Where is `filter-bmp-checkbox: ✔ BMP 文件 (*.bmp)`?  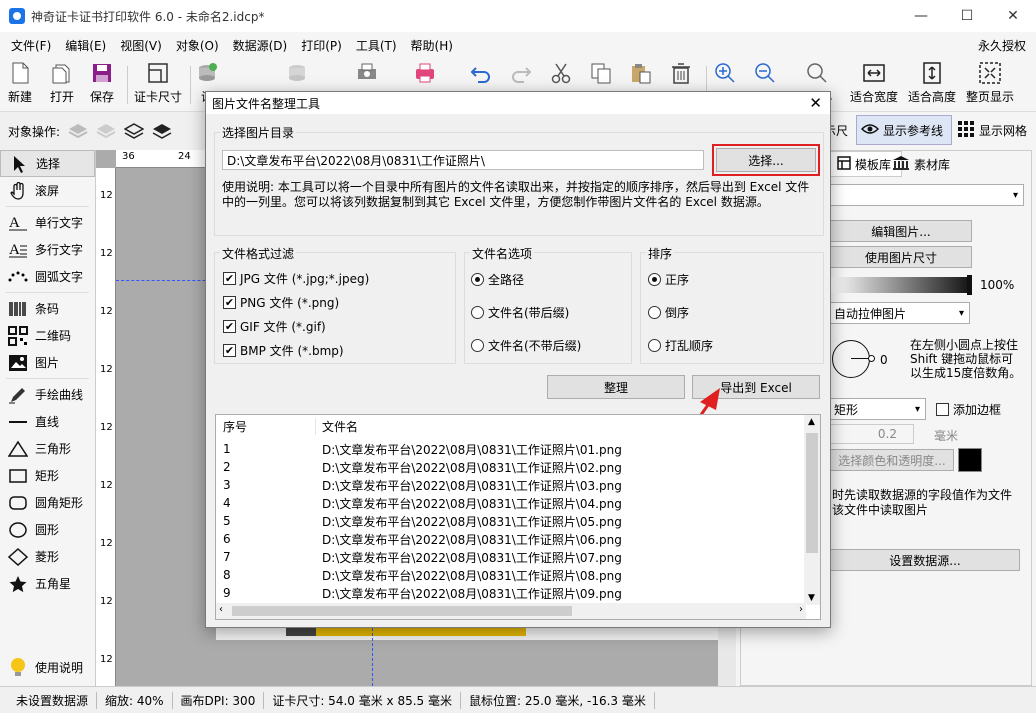
filter-bmp-checkbox: ✔ BMP 文件 (*.bmp) is located at coordinates (283, 350).